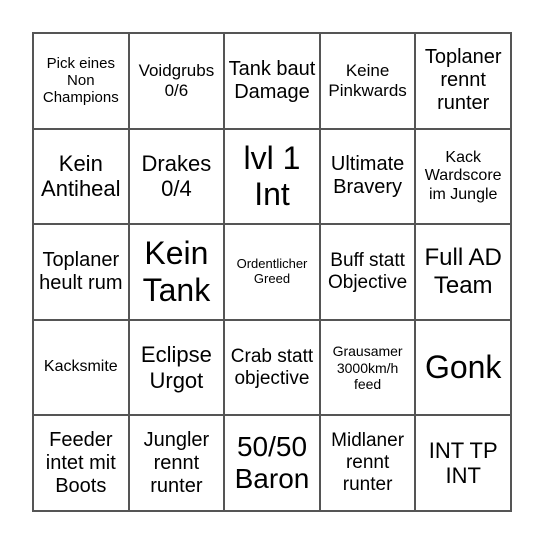 The image size is (544, 544). What do you see at coordinates (176, 176) in the screenshot?
I see `bingo-cell: Drakes 0/4` at bounding box center [176, 176].